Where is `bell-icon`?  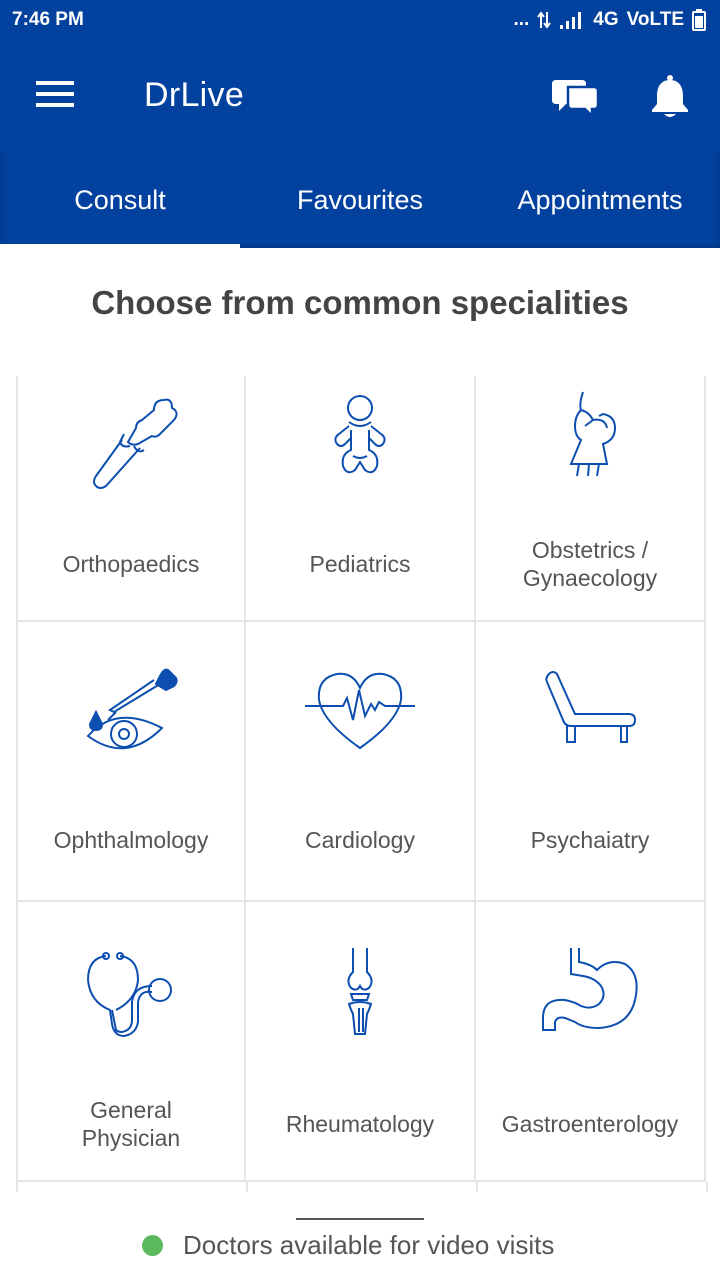
bell-icon is located at coordinates (670, 96).